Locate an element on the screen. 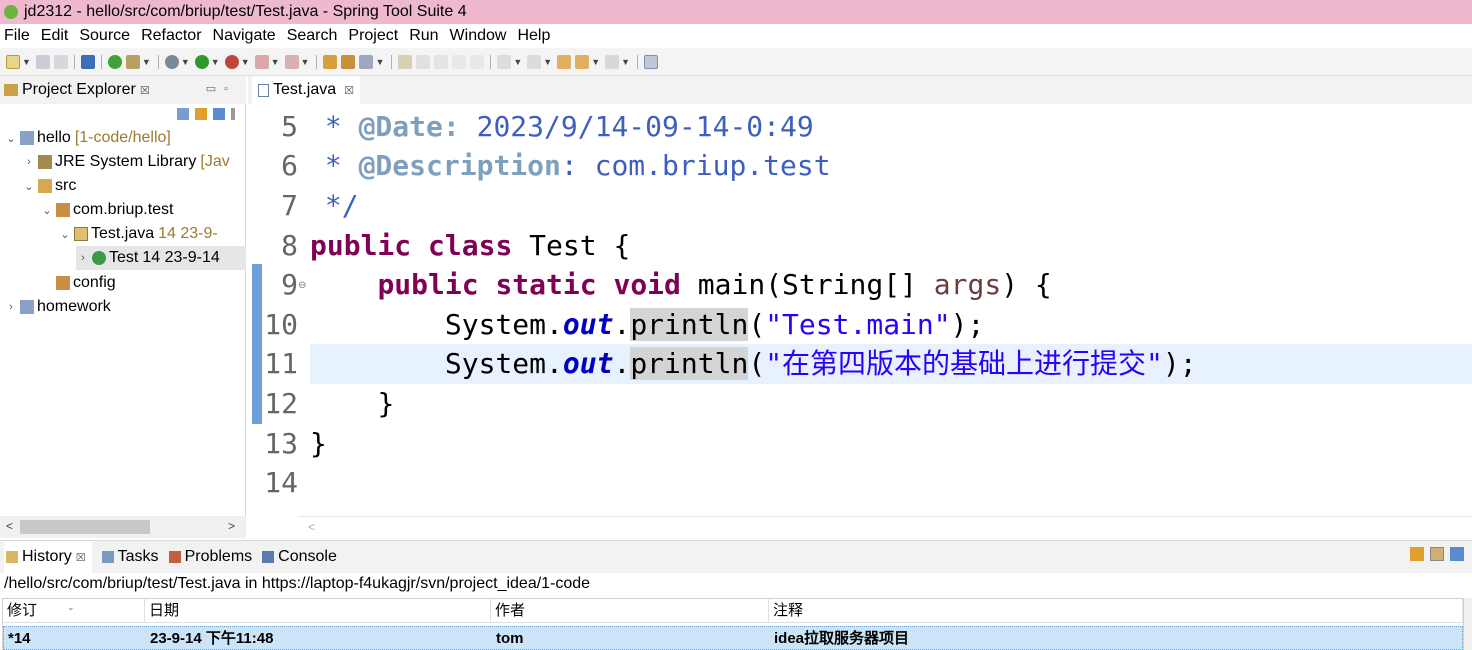 This screenshot has width=1472, height=650. word-wrap-icon is located at coordinates (423, 61).